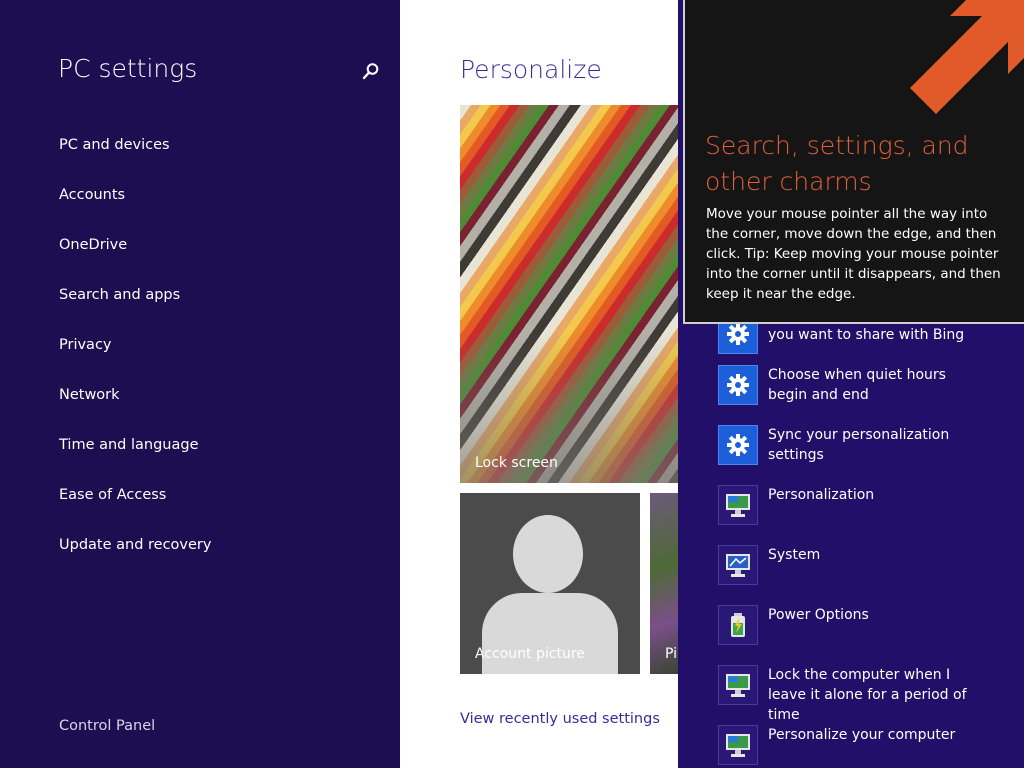 The height and width of the screenshot is (768, 1024). What do you see at coordinates (548, 554) in the screenshot?
I see `avatar-head` at bounding box center [548, 554].